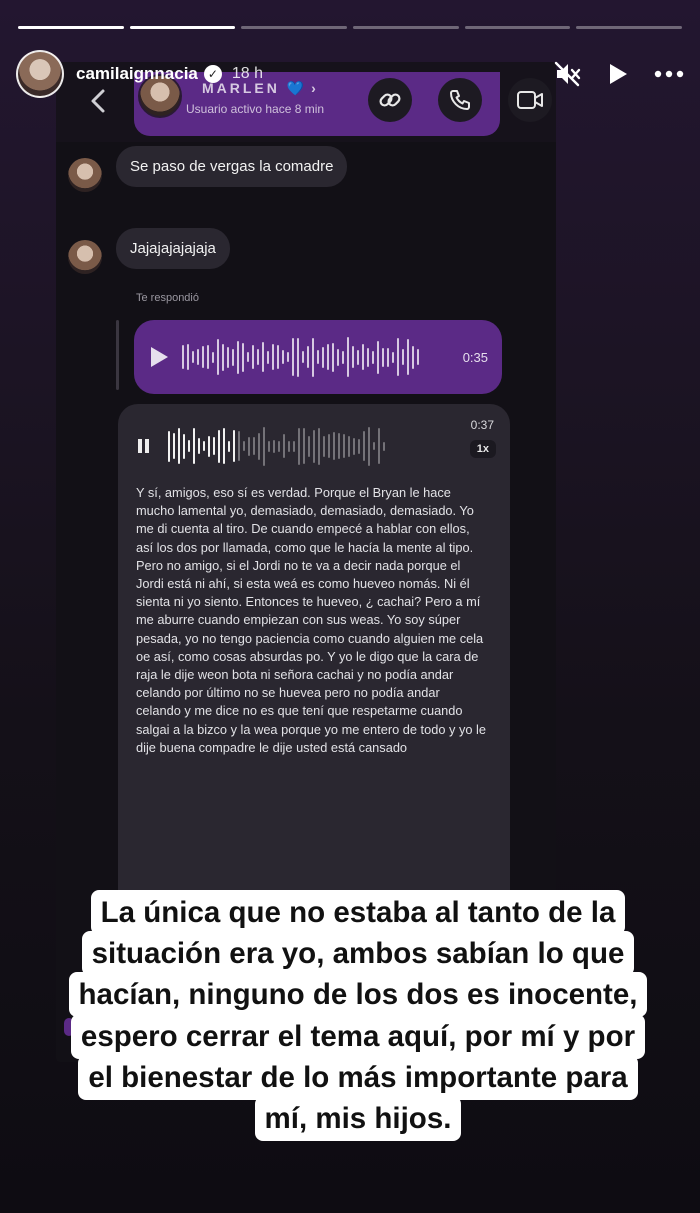 The image size is (700, 1213). I want to click on voice-duration: 0:37, so click(482, 425).